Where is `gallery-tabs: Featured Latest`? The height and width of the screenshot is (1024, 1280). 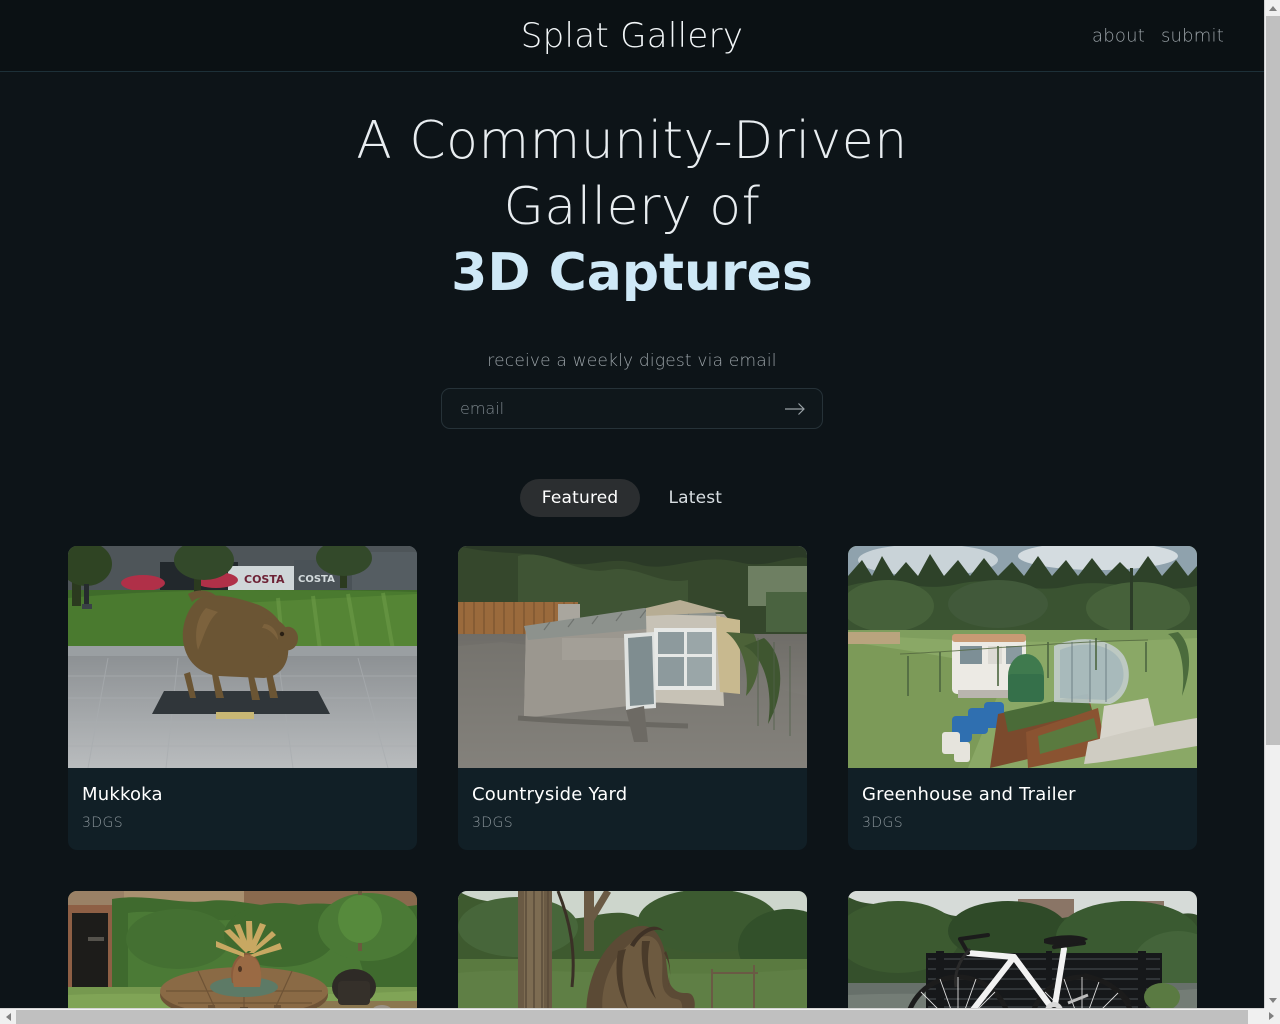
gallery-tabs: Featured Latest is located at coordinates (632, 498).